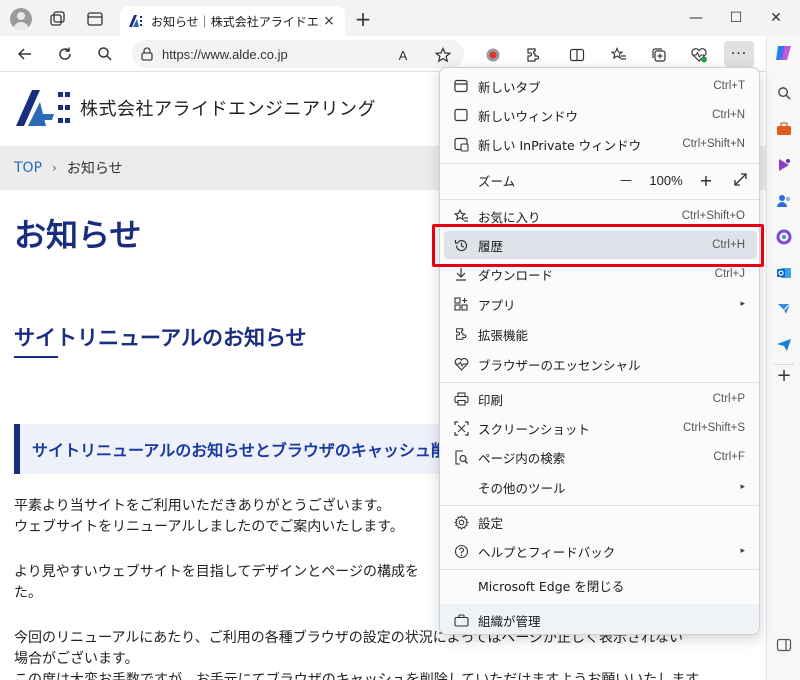  Describe the element at coordinates (740, 180) in the screenshot. I see `full-screen-icon` at that location.